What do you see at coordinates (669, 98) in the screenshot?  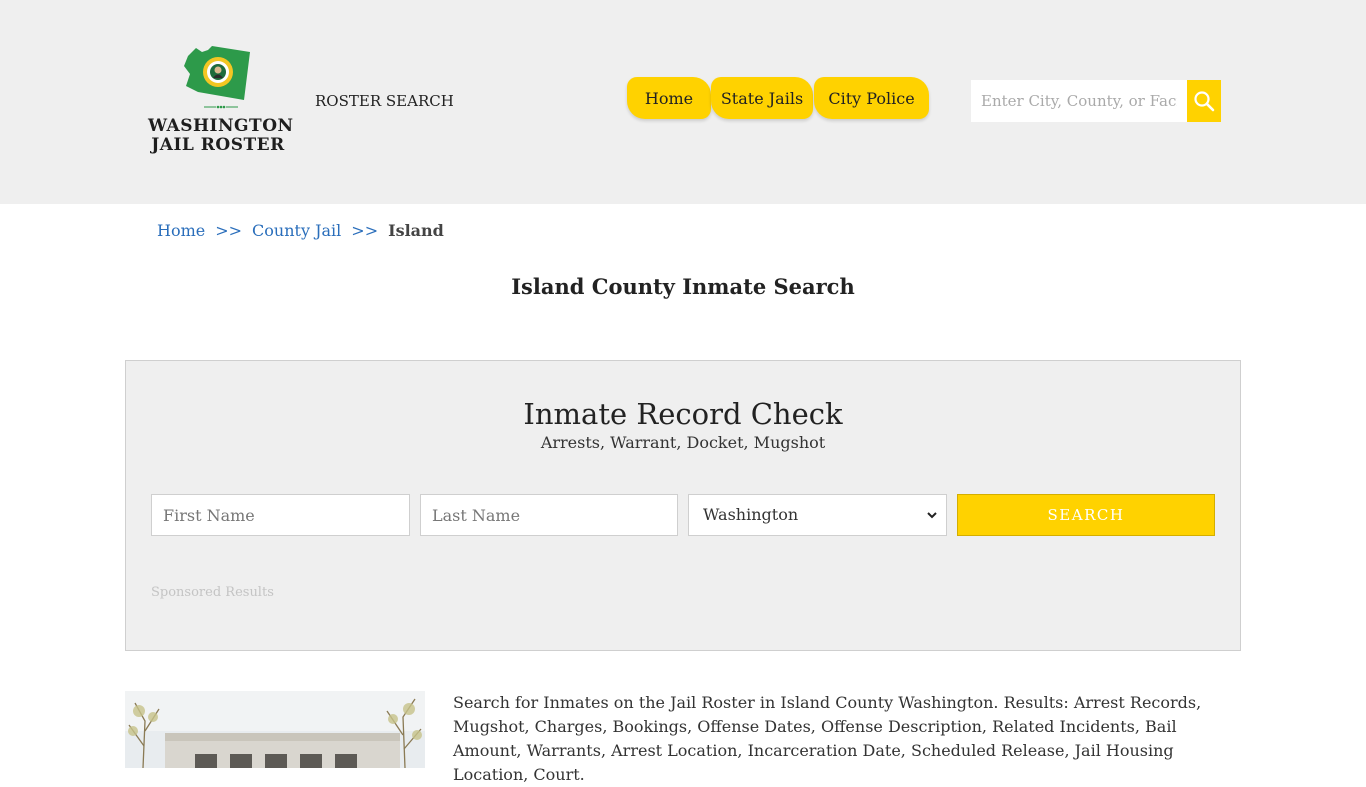 I see `nav-home: Home` at bounding box center [669, 98].